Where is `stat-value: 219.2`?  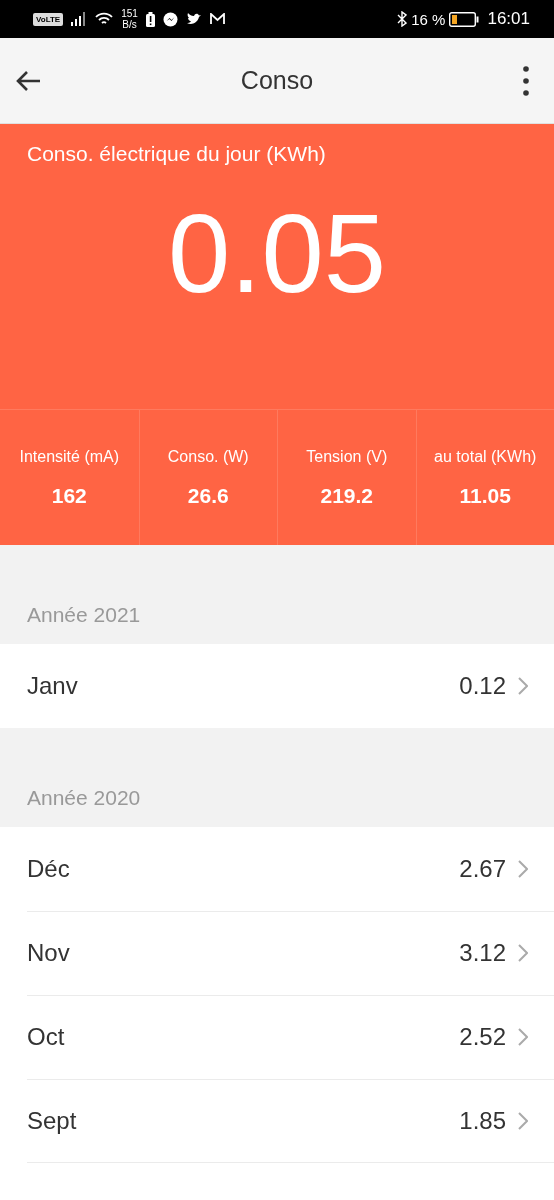 stat-value: 219.2 is located at coordinates (347, 495).